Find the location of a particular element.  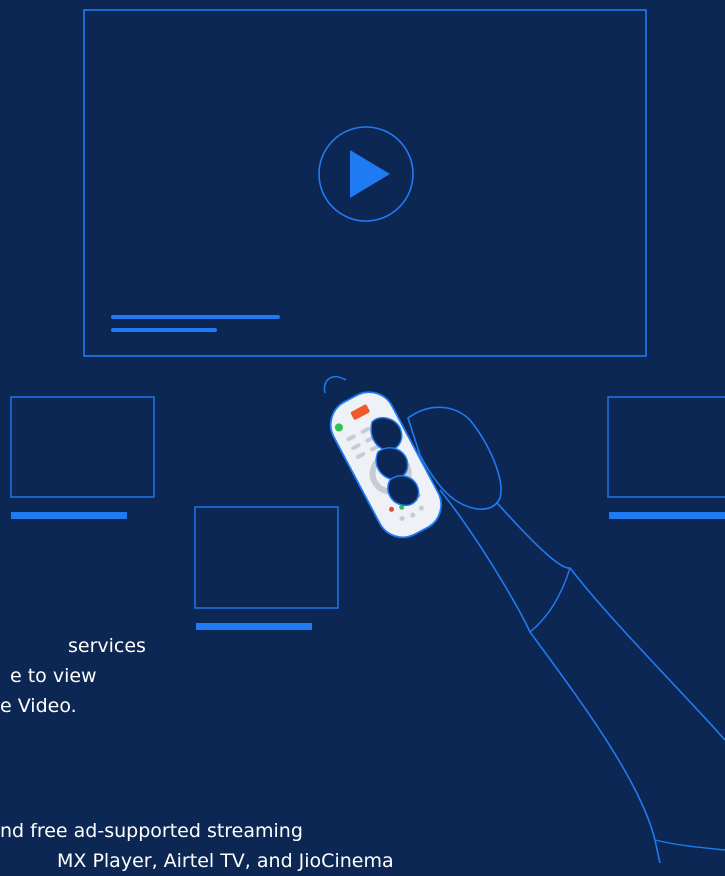

text-line: nd free ad-supported streaming is located at coordinates (151, 831).